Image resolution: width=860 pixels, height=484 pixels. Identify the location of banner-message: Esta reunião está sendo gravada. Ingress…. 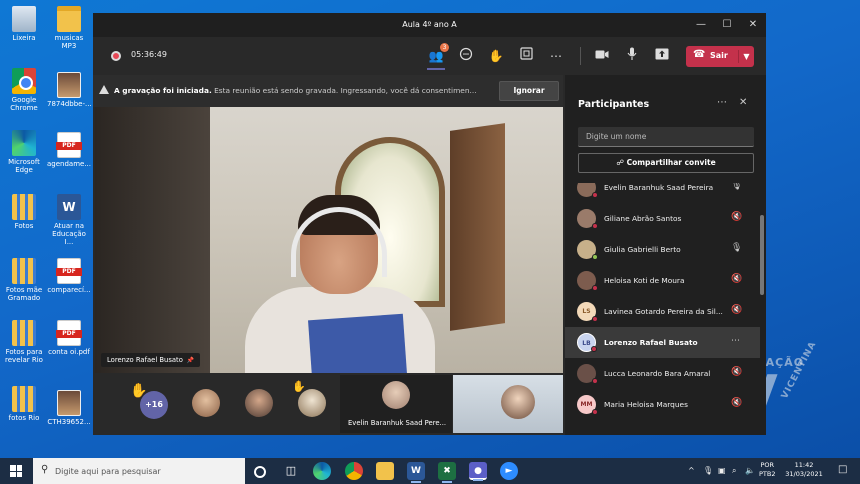
(345, 90).